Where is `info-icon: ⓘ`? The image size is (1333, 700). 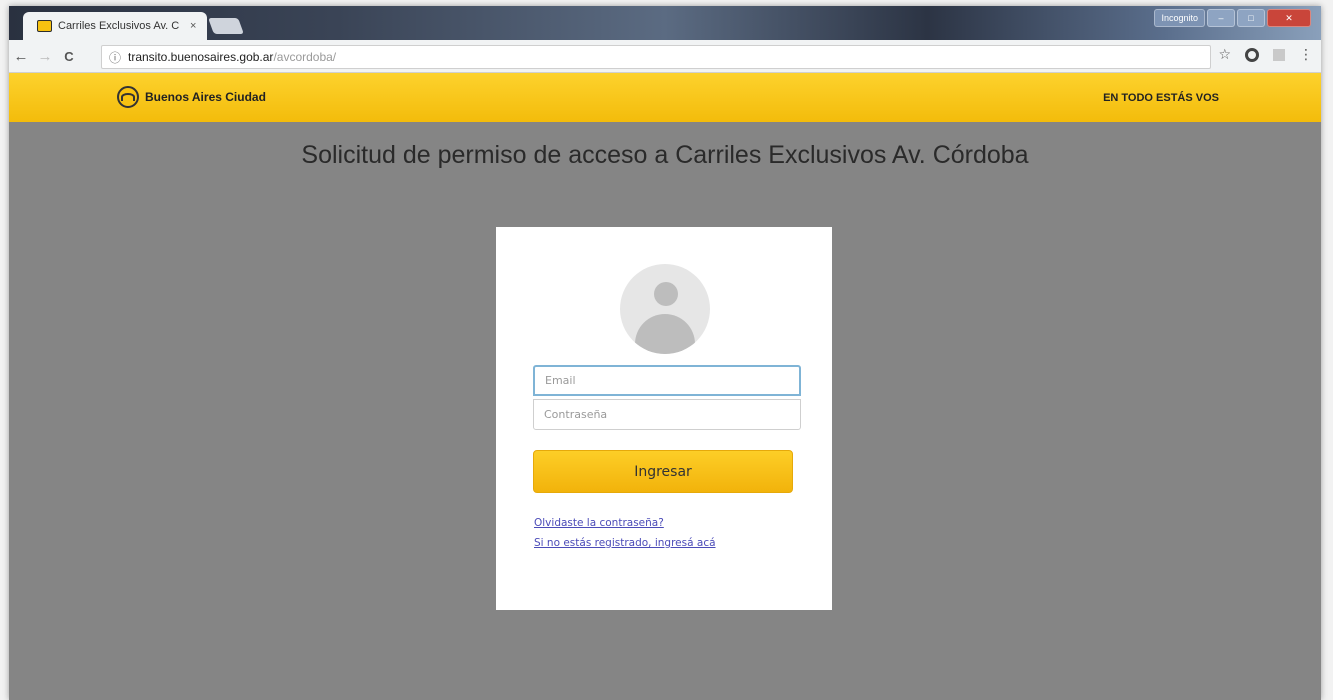 info-icon: ⓘ is located at coordinates (115, 57).